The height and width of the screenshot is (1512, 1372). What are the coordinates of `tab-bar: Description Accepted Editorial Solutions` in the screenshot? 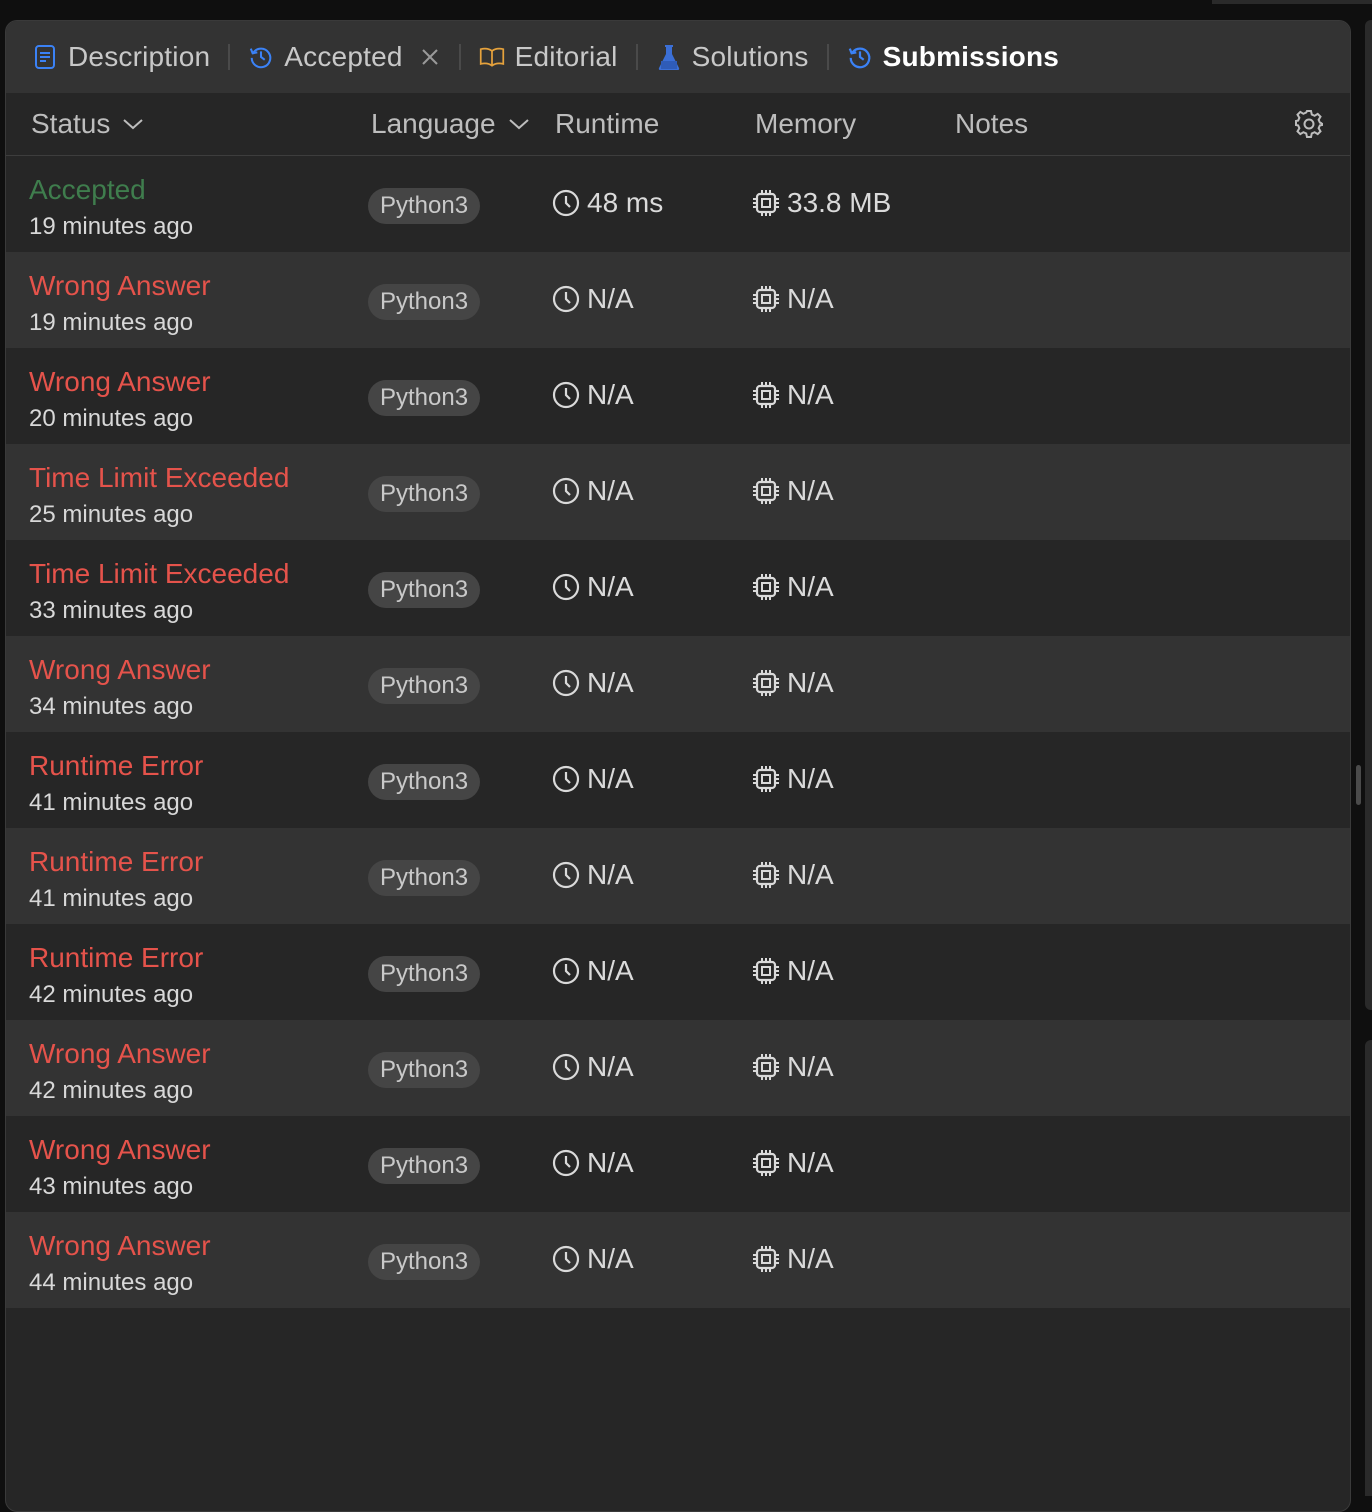 It's located at (678, 57).